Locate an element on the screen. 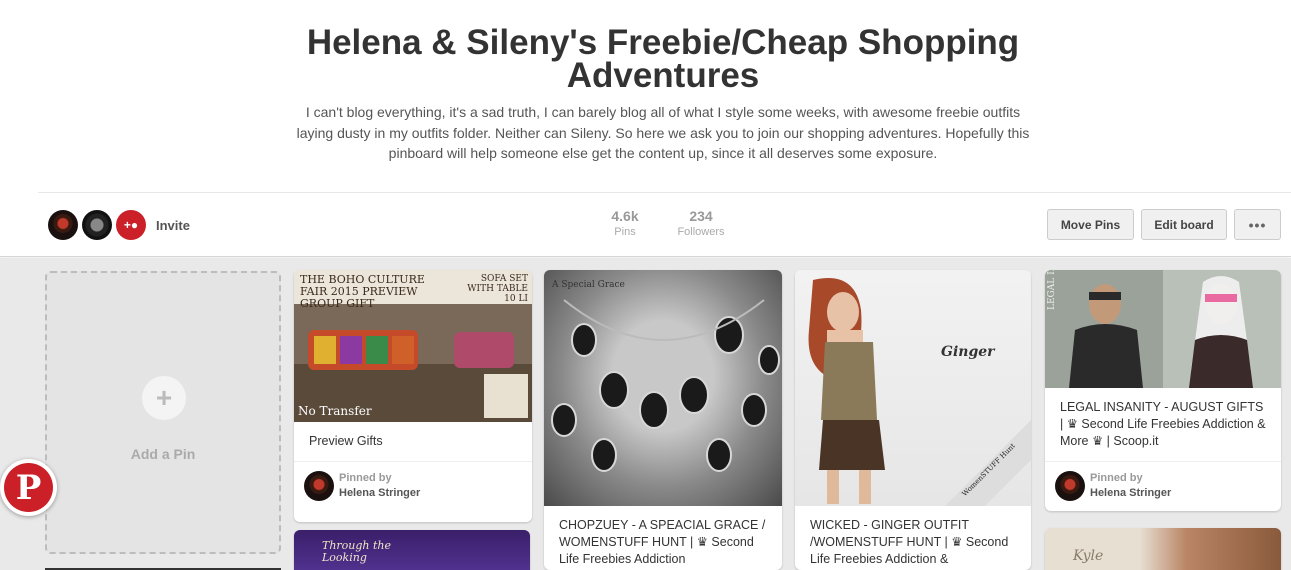  pin-image: A Special Grace is located at coordinates (663, 388).